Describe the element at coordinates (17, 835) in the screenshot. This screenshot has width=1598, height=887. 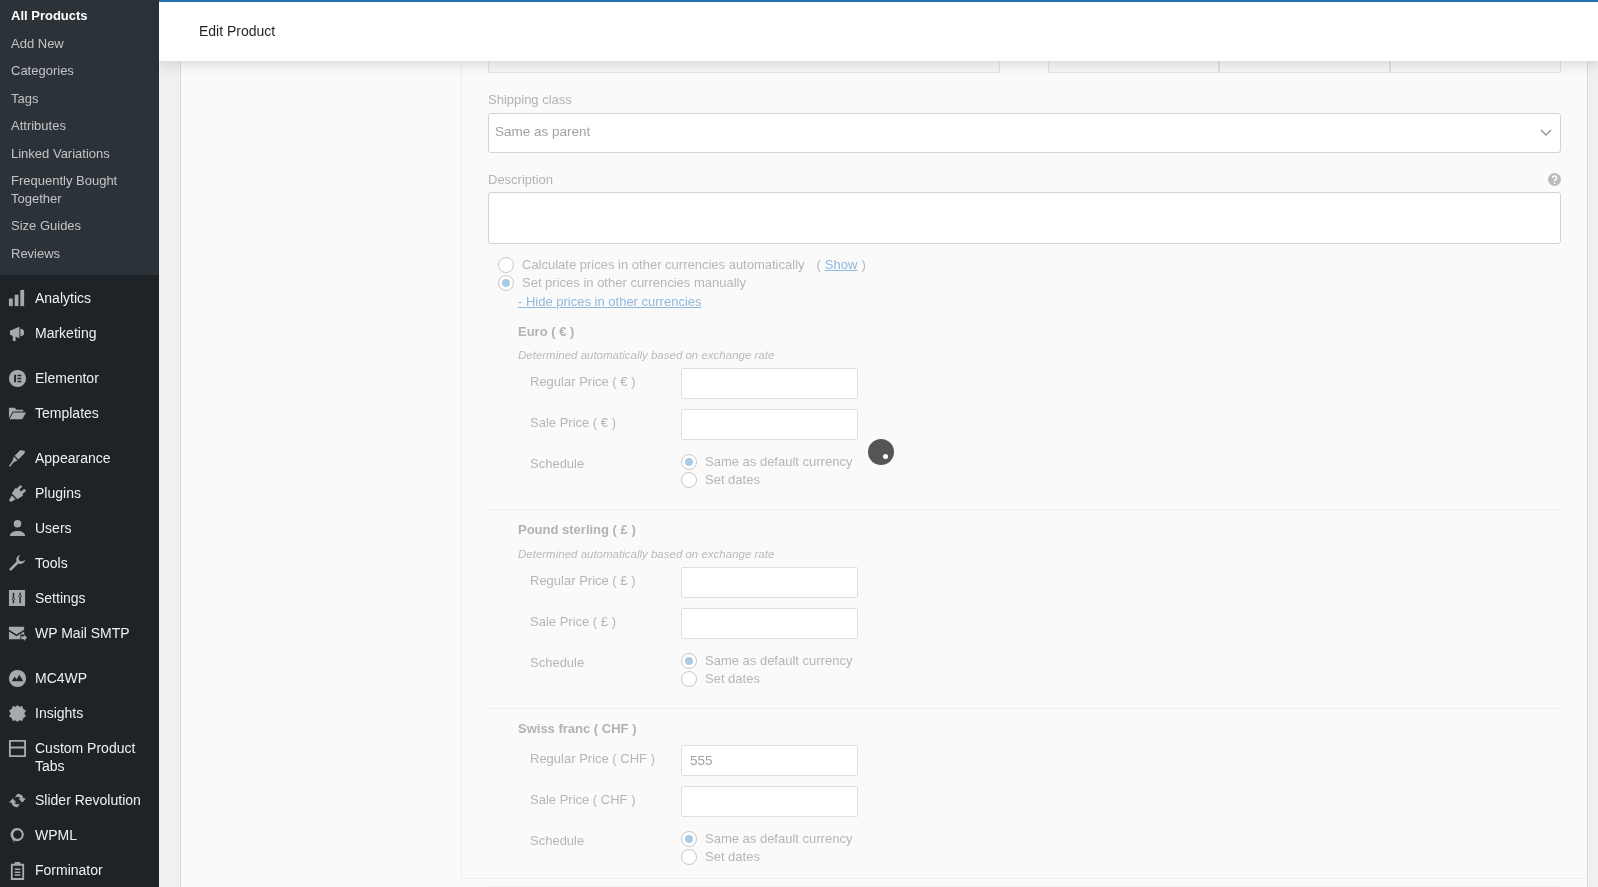
I see `speech-bubble-icon` at that location.